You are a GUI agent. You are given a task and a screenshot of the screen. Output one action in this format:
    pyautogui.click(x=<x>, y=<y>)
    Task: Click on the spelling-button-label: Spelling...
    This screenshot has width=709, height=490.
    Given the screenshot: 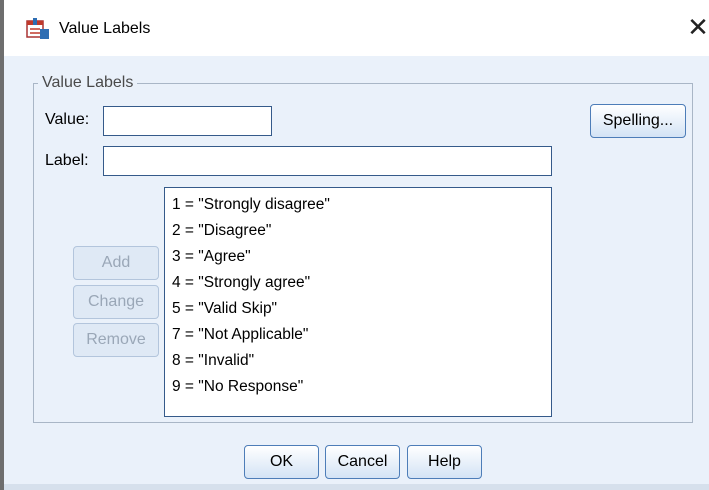 What is the action you would take?
    pyautogui.click(x=638, y=120)
    